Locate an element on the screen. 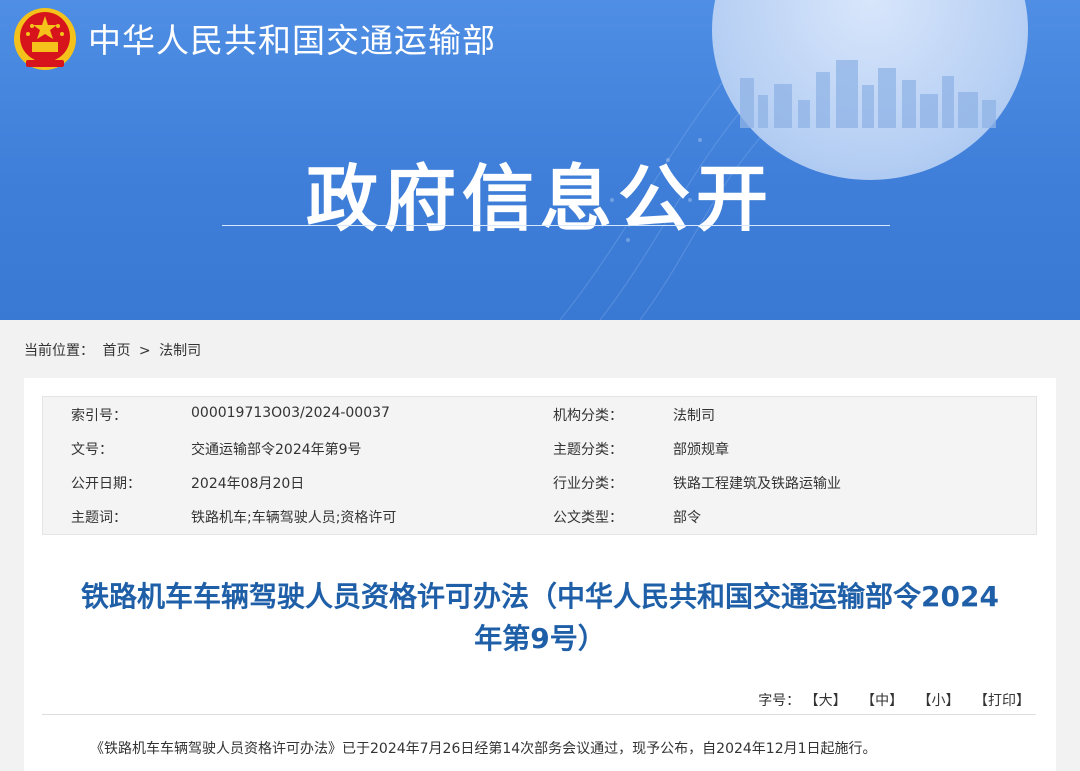 This screenshot has height=771, width=1080. document-title-line: 铁路机车车辆驾驶人员资格许可办法（中华人民共和国交通运输部令2024 is located at coordinates (540, 596).